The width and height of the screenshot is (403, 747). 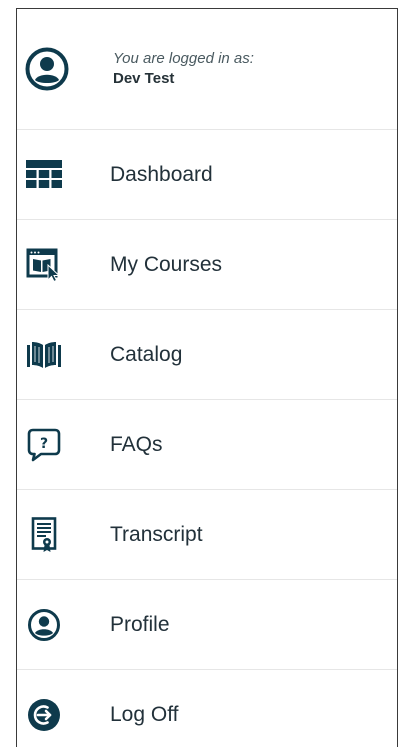 What do you see at coordinates (156, 534) in the screenshot?
I see `menu-label-transcript: Transcript` at bounding box center [156, 534].